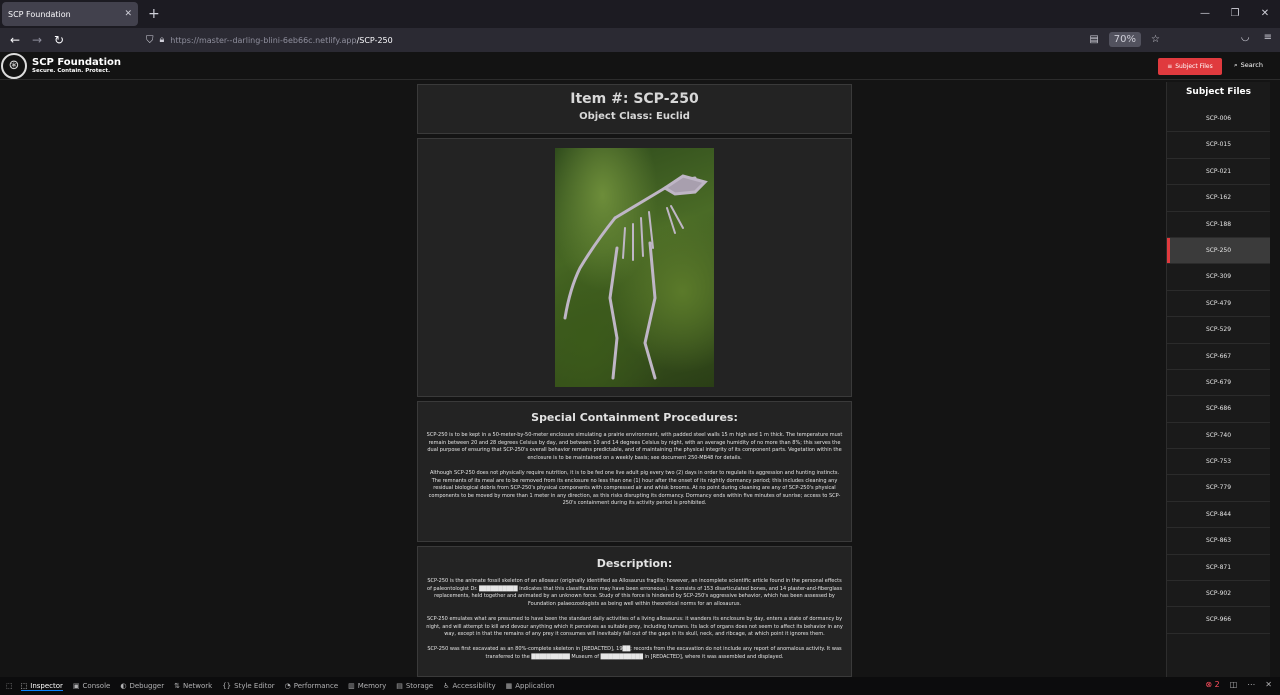  Describe the element at coordinates (1217, 684) in the screenshot. I see `error-count-value: 2` at that location.